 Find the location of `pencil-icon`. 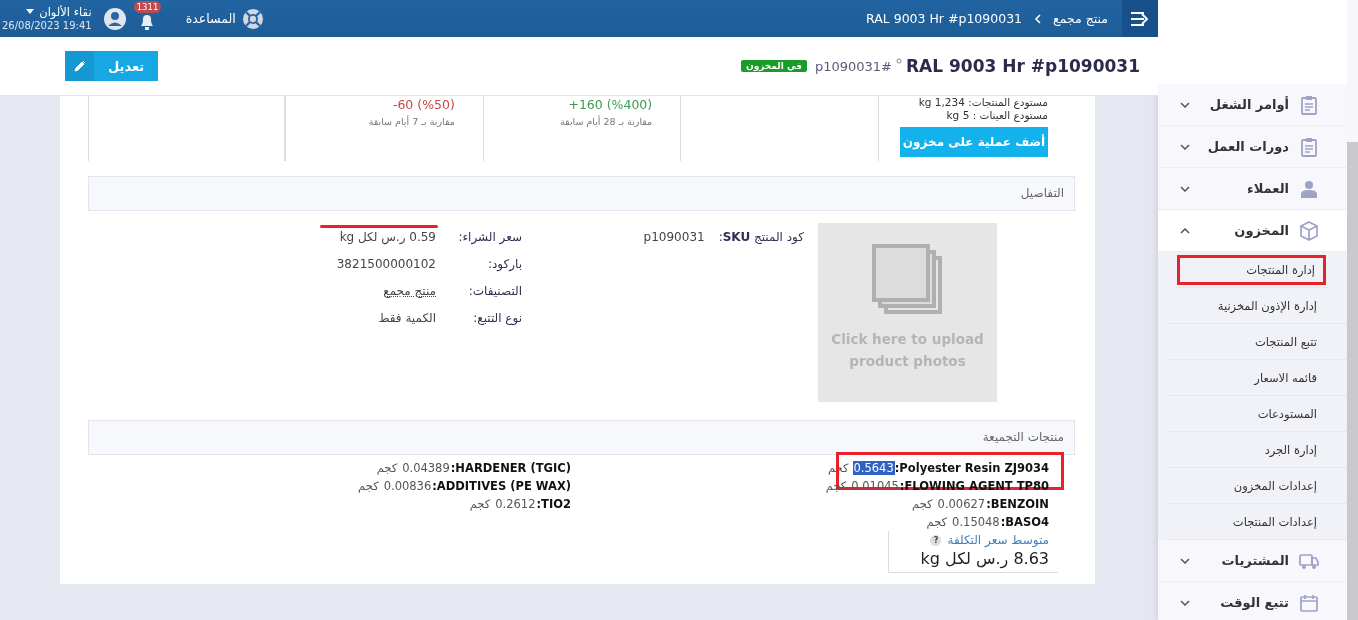

pencil-icon is located at coordinates (79, 66).